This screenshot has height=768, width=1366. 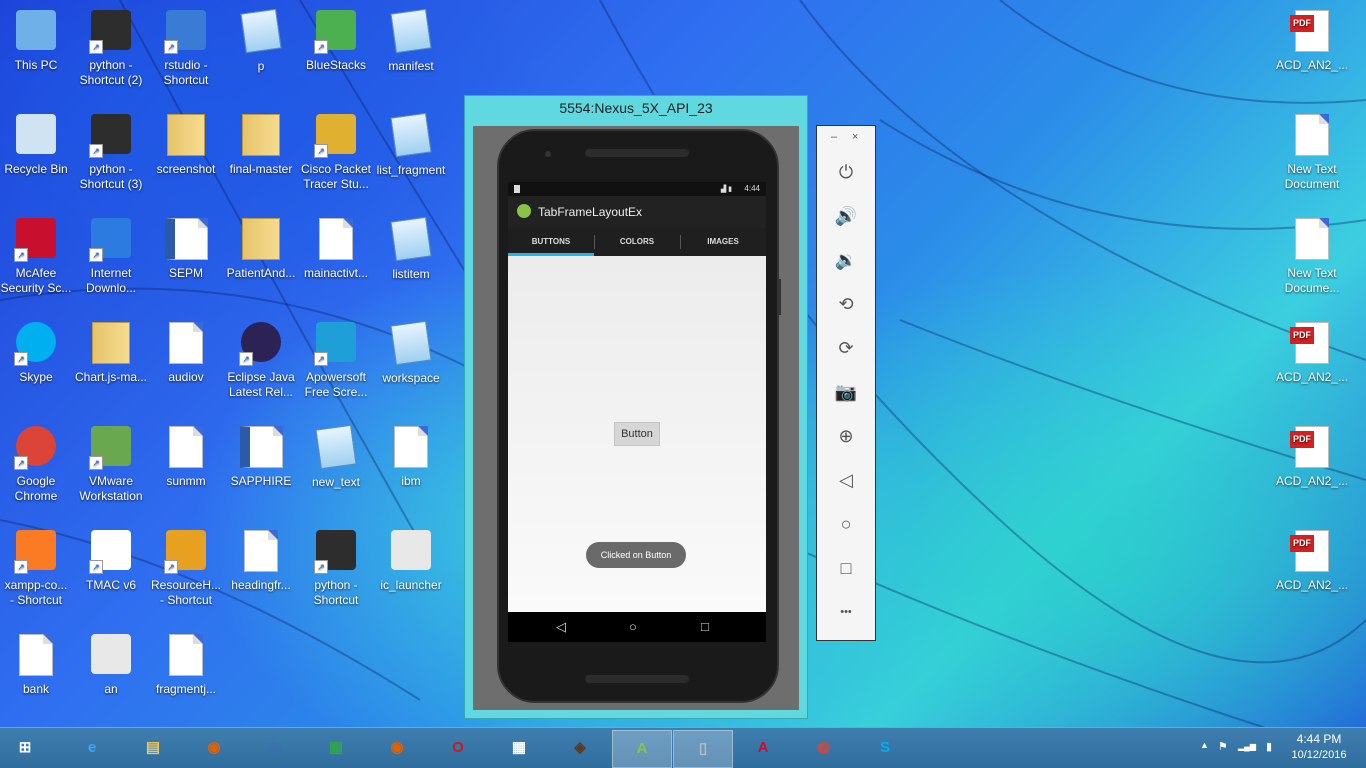 I want to click on desktop-icon-label: This PC, so click(x=36, y=65).